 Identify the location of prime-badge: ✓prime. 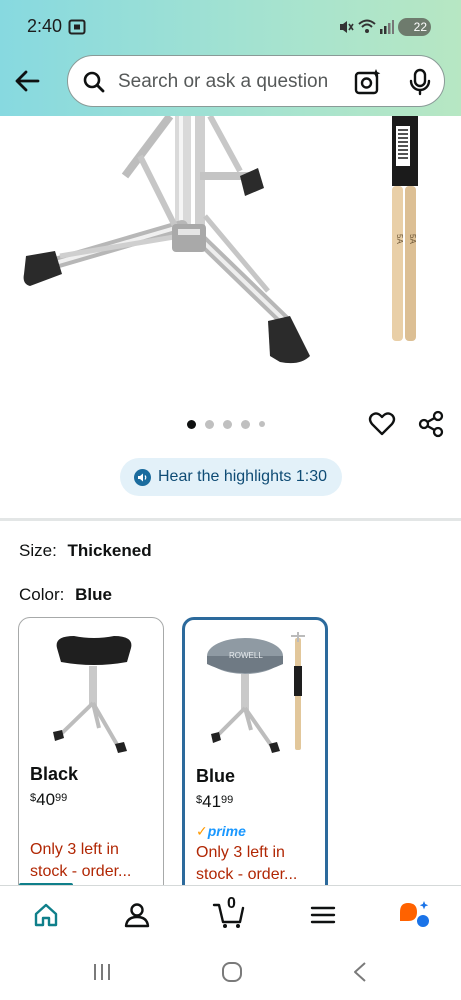
(221, 831).